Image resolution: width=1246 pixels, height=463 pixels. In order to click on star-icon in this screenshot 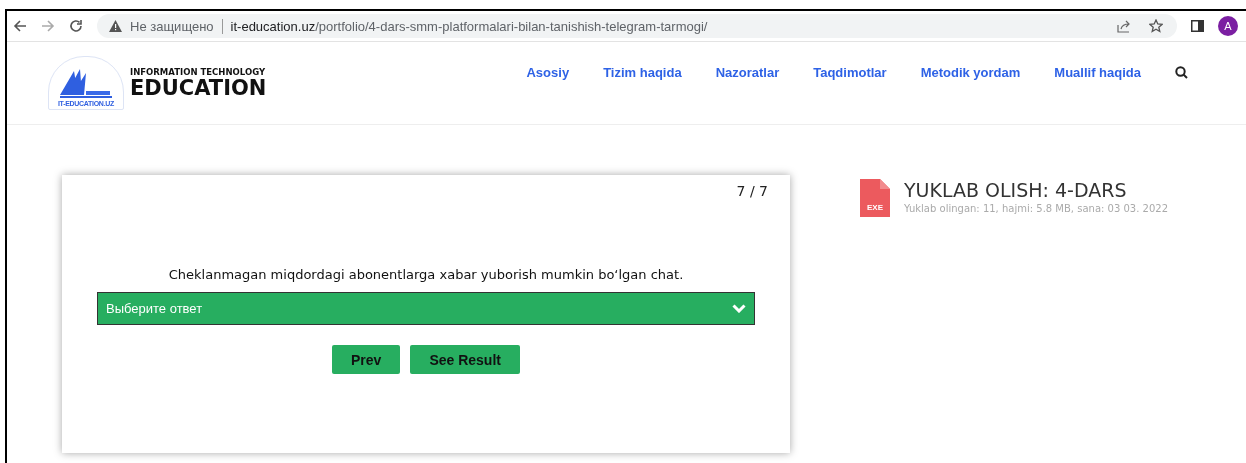, I will do `click(1156, 26)`.